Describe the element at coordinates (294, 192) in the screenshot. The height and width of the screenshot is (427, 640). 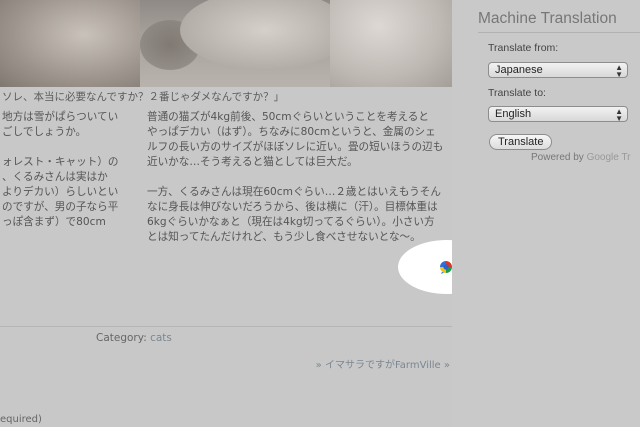
I see `text-line: 一方、くるみさんは現在60cmぐらい…２歳とはいえもうそん` at that location.